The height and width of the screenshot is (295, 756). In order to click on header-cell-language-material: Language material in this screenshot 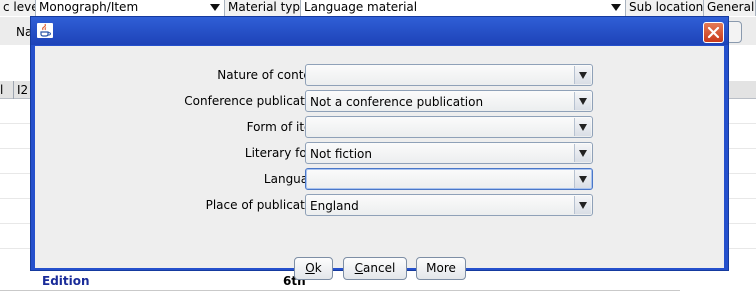, I will do `click(463, 8)`.